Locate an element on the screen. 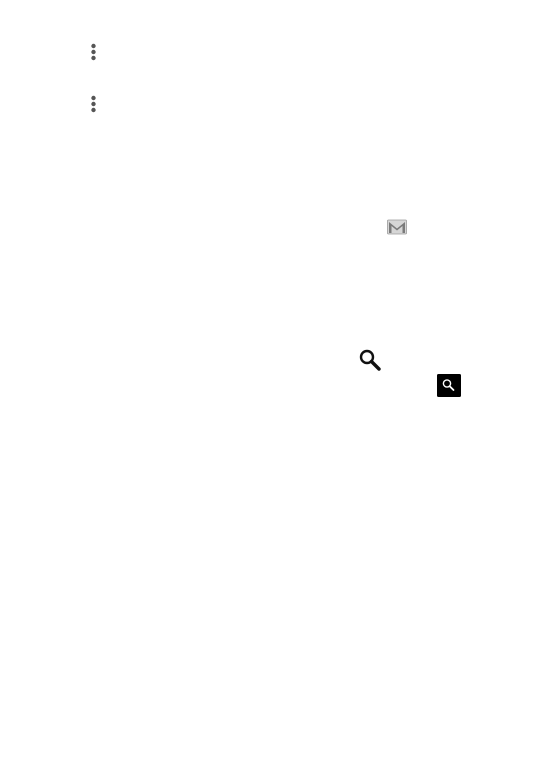  search-button-icon is located at coordinates (449, 385).